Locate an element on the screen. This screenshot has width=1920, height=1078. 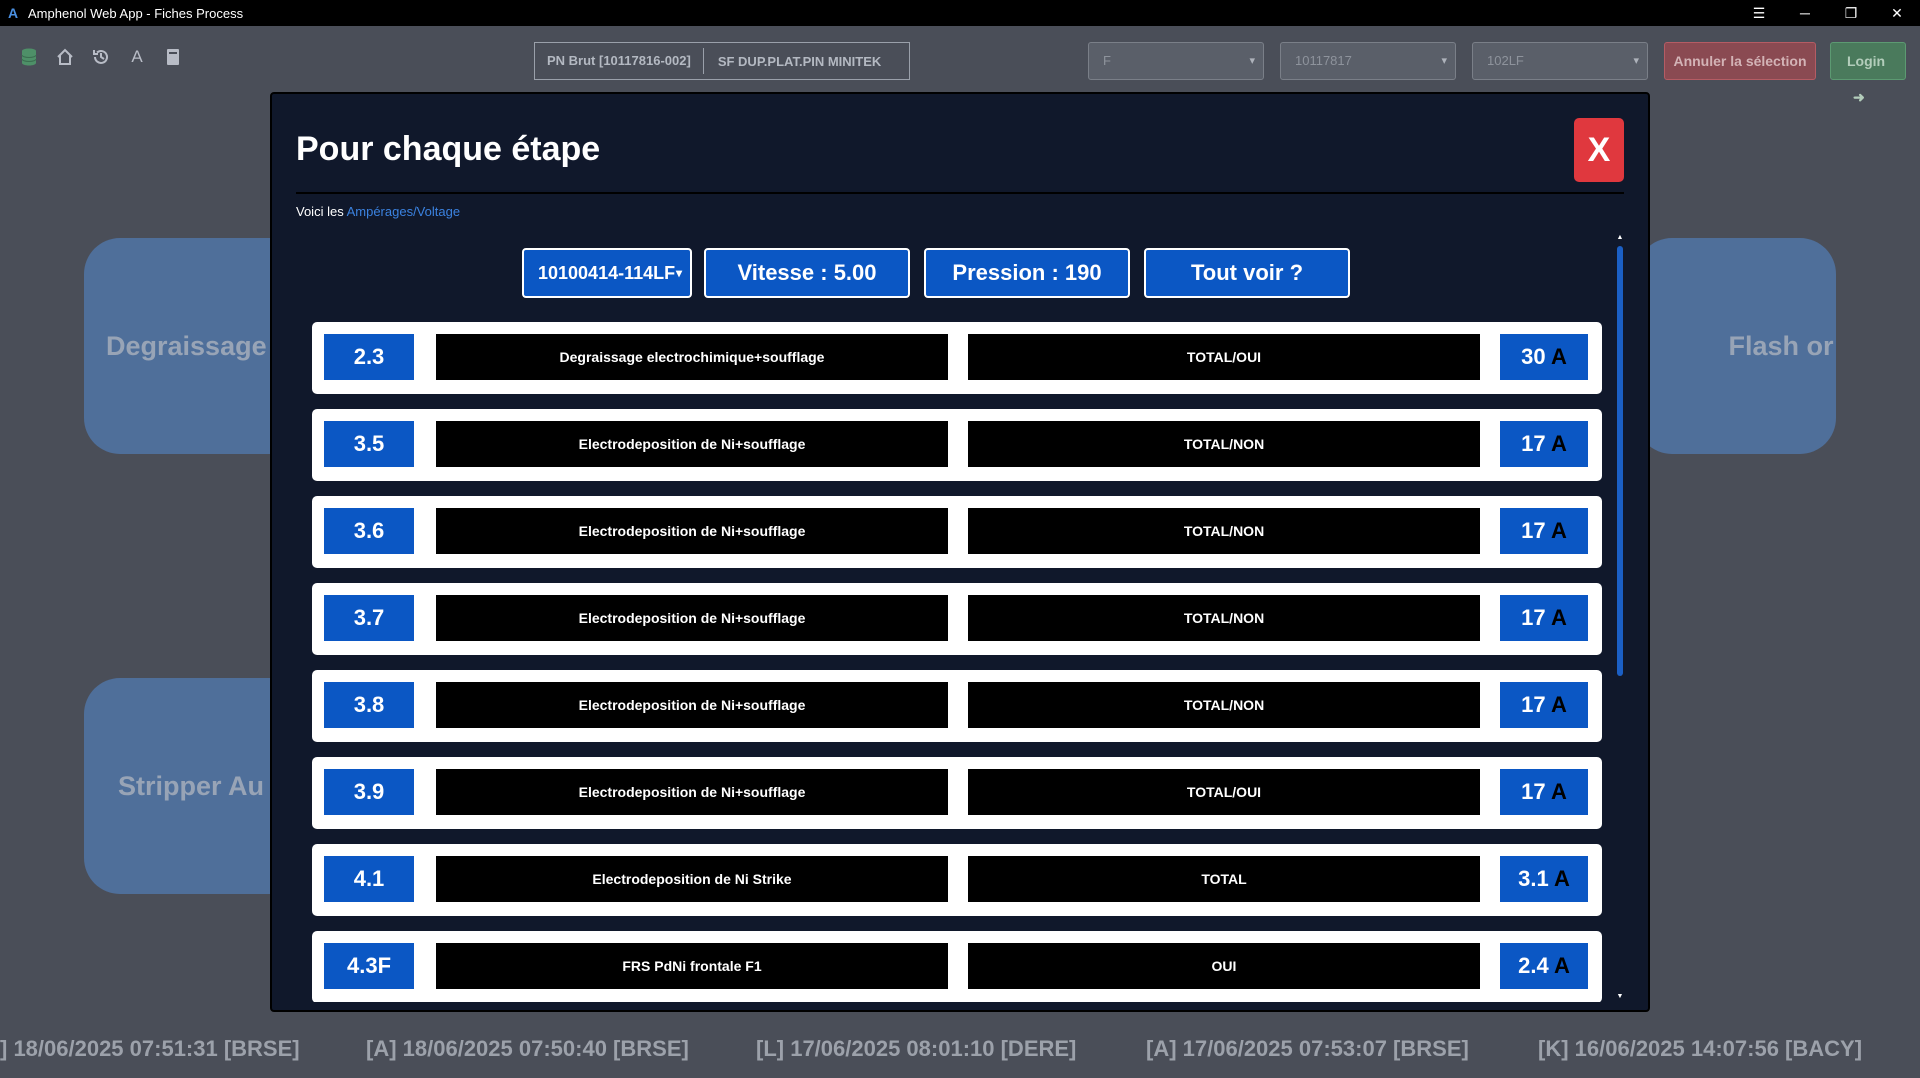
step-mode: OUI is located at coordinates (1224, 966).